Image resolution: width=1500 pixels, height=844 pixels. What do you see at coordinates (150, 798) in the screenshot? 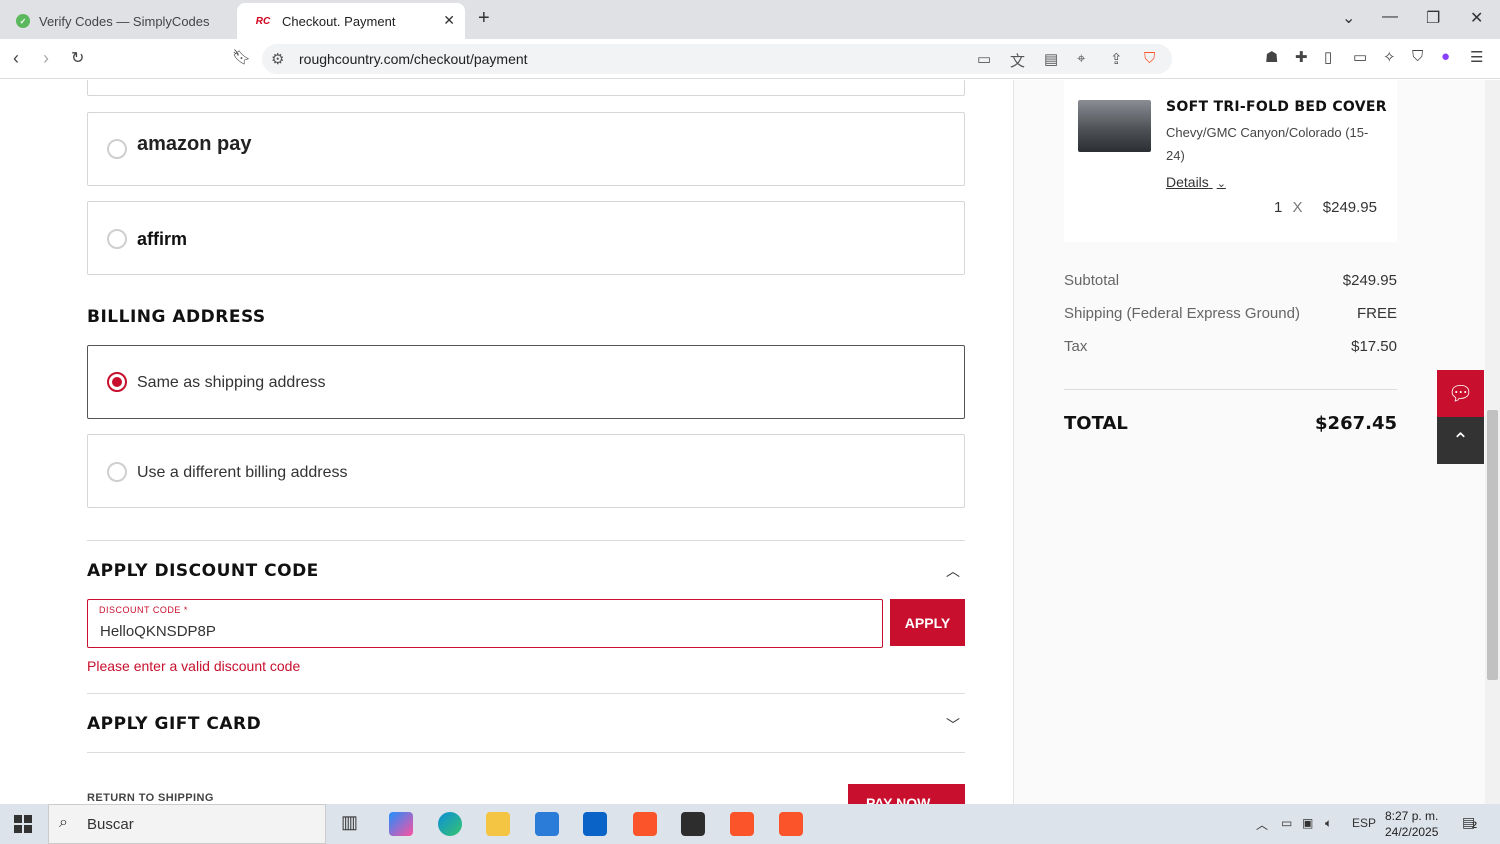
I see `return-to-shipping-link: RETURN TO SHIPPING` at bounding box center [150, 798].